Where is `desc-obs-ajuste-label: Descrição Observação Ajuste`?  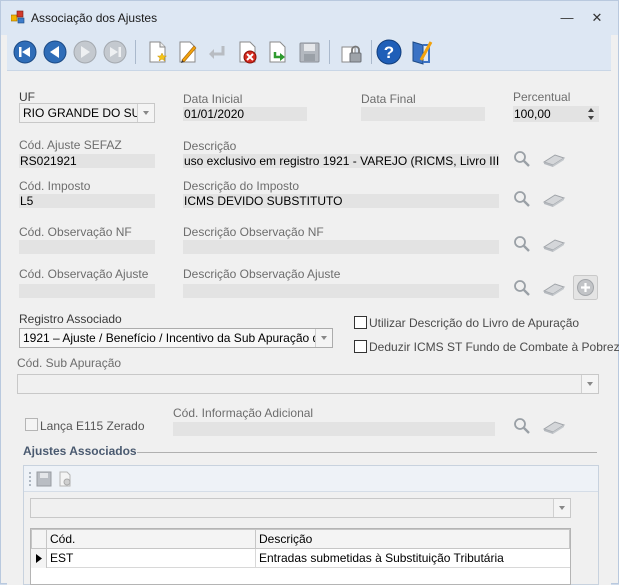 desc-obs-ajuste-label: Descrição Observação Ajuste is located at coordinates (262, 274).